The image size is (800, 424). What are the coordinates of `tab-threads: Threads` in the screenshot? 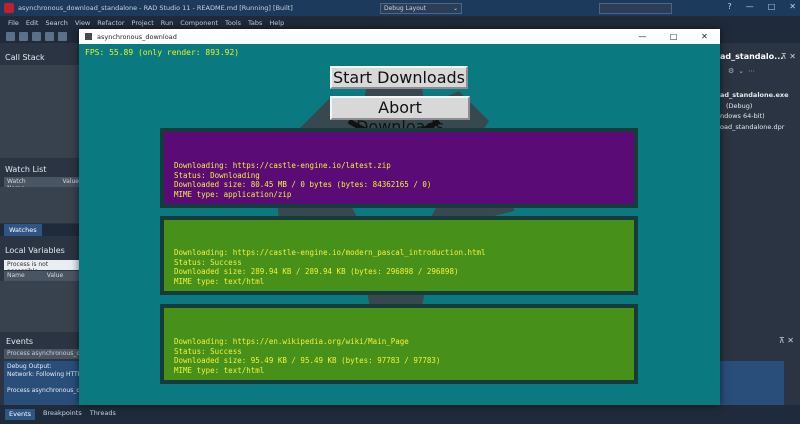 It's located at (103, 414).